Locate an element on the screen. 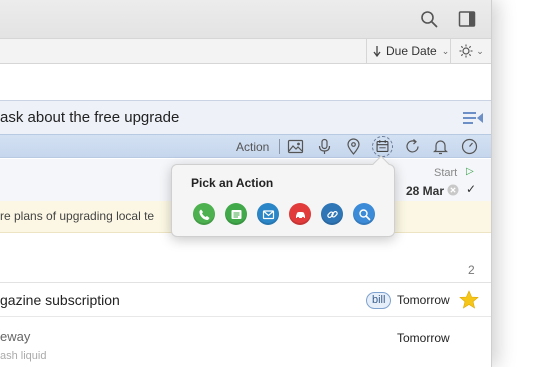 This screenshot has height=367, width=547. sort-button: Due Date ⌄ is located at coordinates (408, 51).